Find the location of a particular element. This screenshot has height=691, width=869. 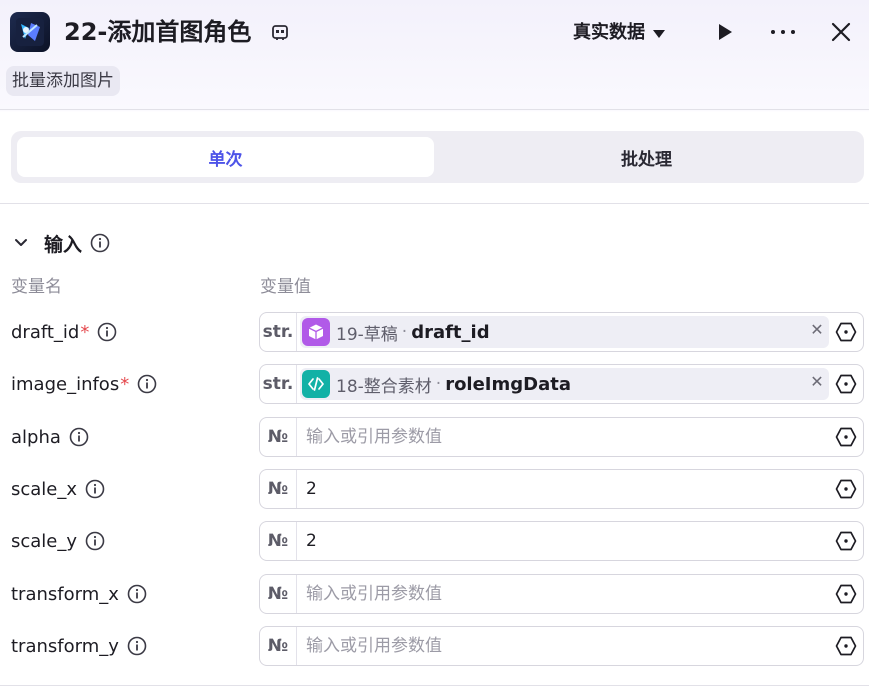

param-label-image-infos: image_infos * is located at coordinates (84, 384).